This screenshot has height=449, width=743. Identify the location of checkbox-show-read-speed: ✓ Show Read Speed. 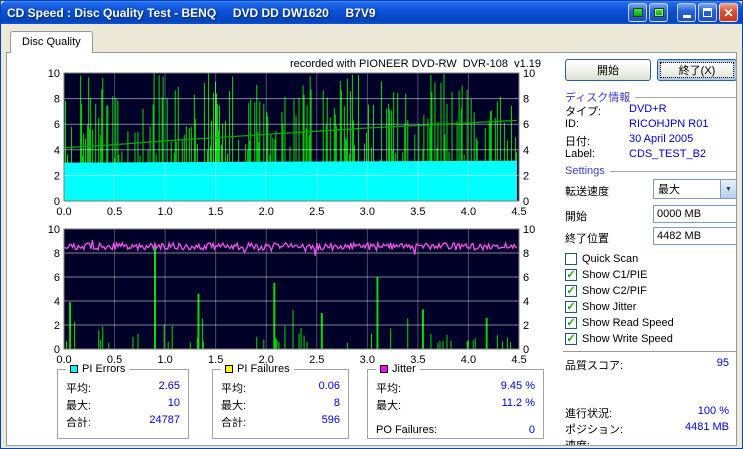
(650, 323).